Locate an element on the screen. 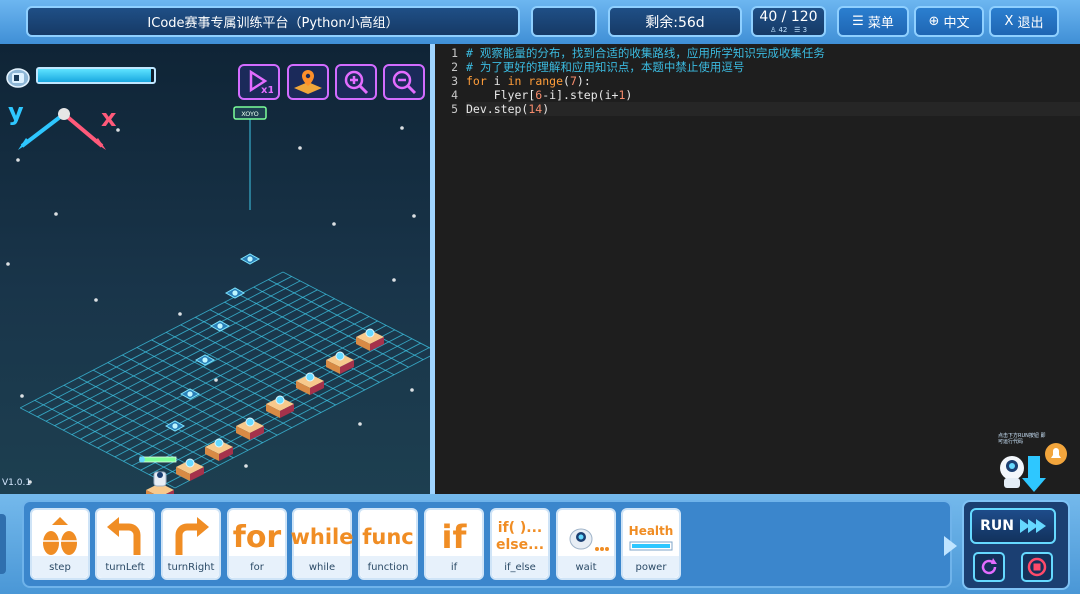 Image resolution: width=1080 pixels, height=594 pixels. step-block: step is located at coordinates (60, 544).